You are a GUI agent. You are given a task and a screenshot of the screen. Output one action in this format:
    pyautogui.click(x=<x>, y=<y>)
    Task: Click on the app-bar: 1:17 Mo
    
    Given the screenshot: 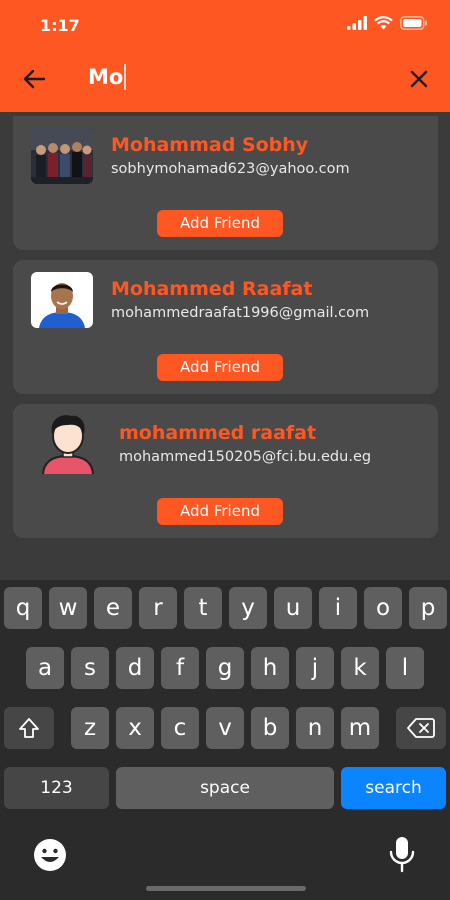 What is the action you would take?
    pyautogui.click(x=225, y=56)
    